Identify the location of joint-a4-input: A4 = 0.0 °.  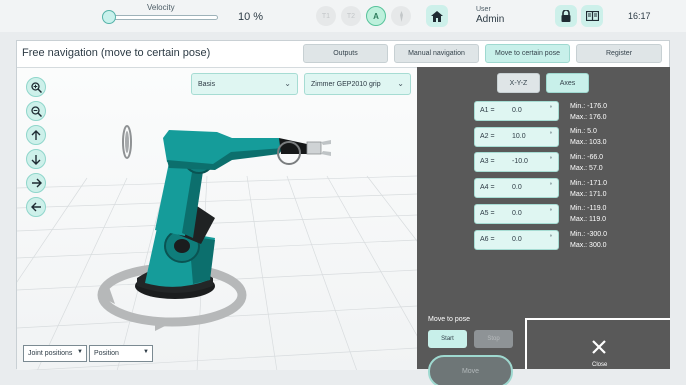
(516, 188).